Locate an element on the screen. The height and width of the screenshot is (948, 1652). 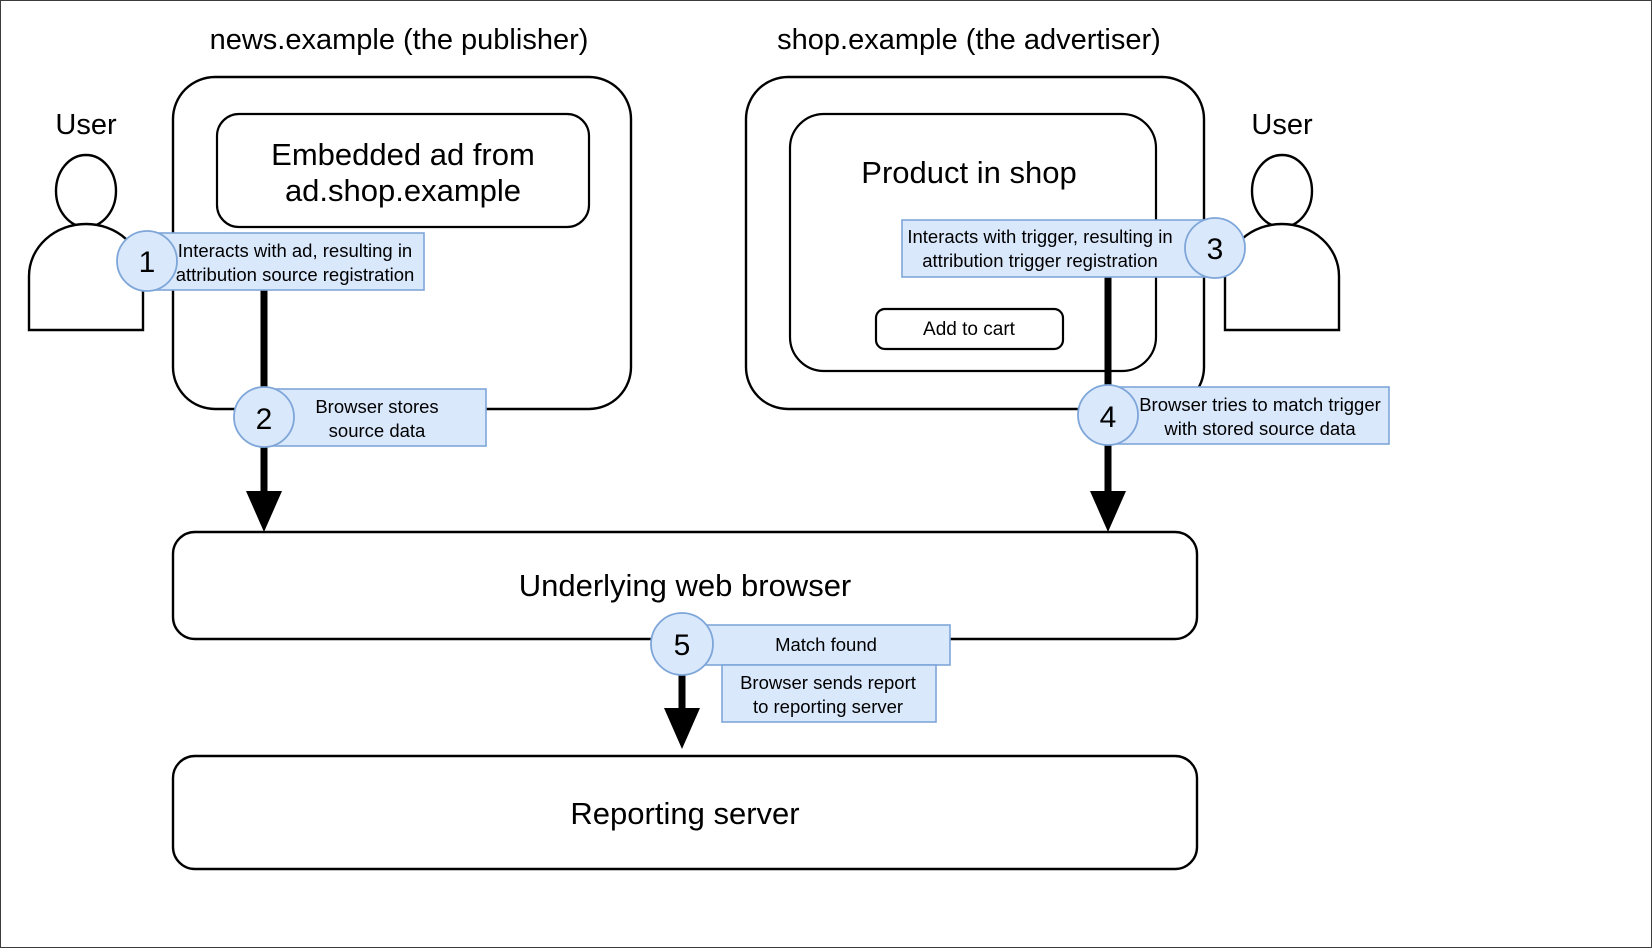
publisher-title: news.example (the publisher) is located at coordinates (399, 40).